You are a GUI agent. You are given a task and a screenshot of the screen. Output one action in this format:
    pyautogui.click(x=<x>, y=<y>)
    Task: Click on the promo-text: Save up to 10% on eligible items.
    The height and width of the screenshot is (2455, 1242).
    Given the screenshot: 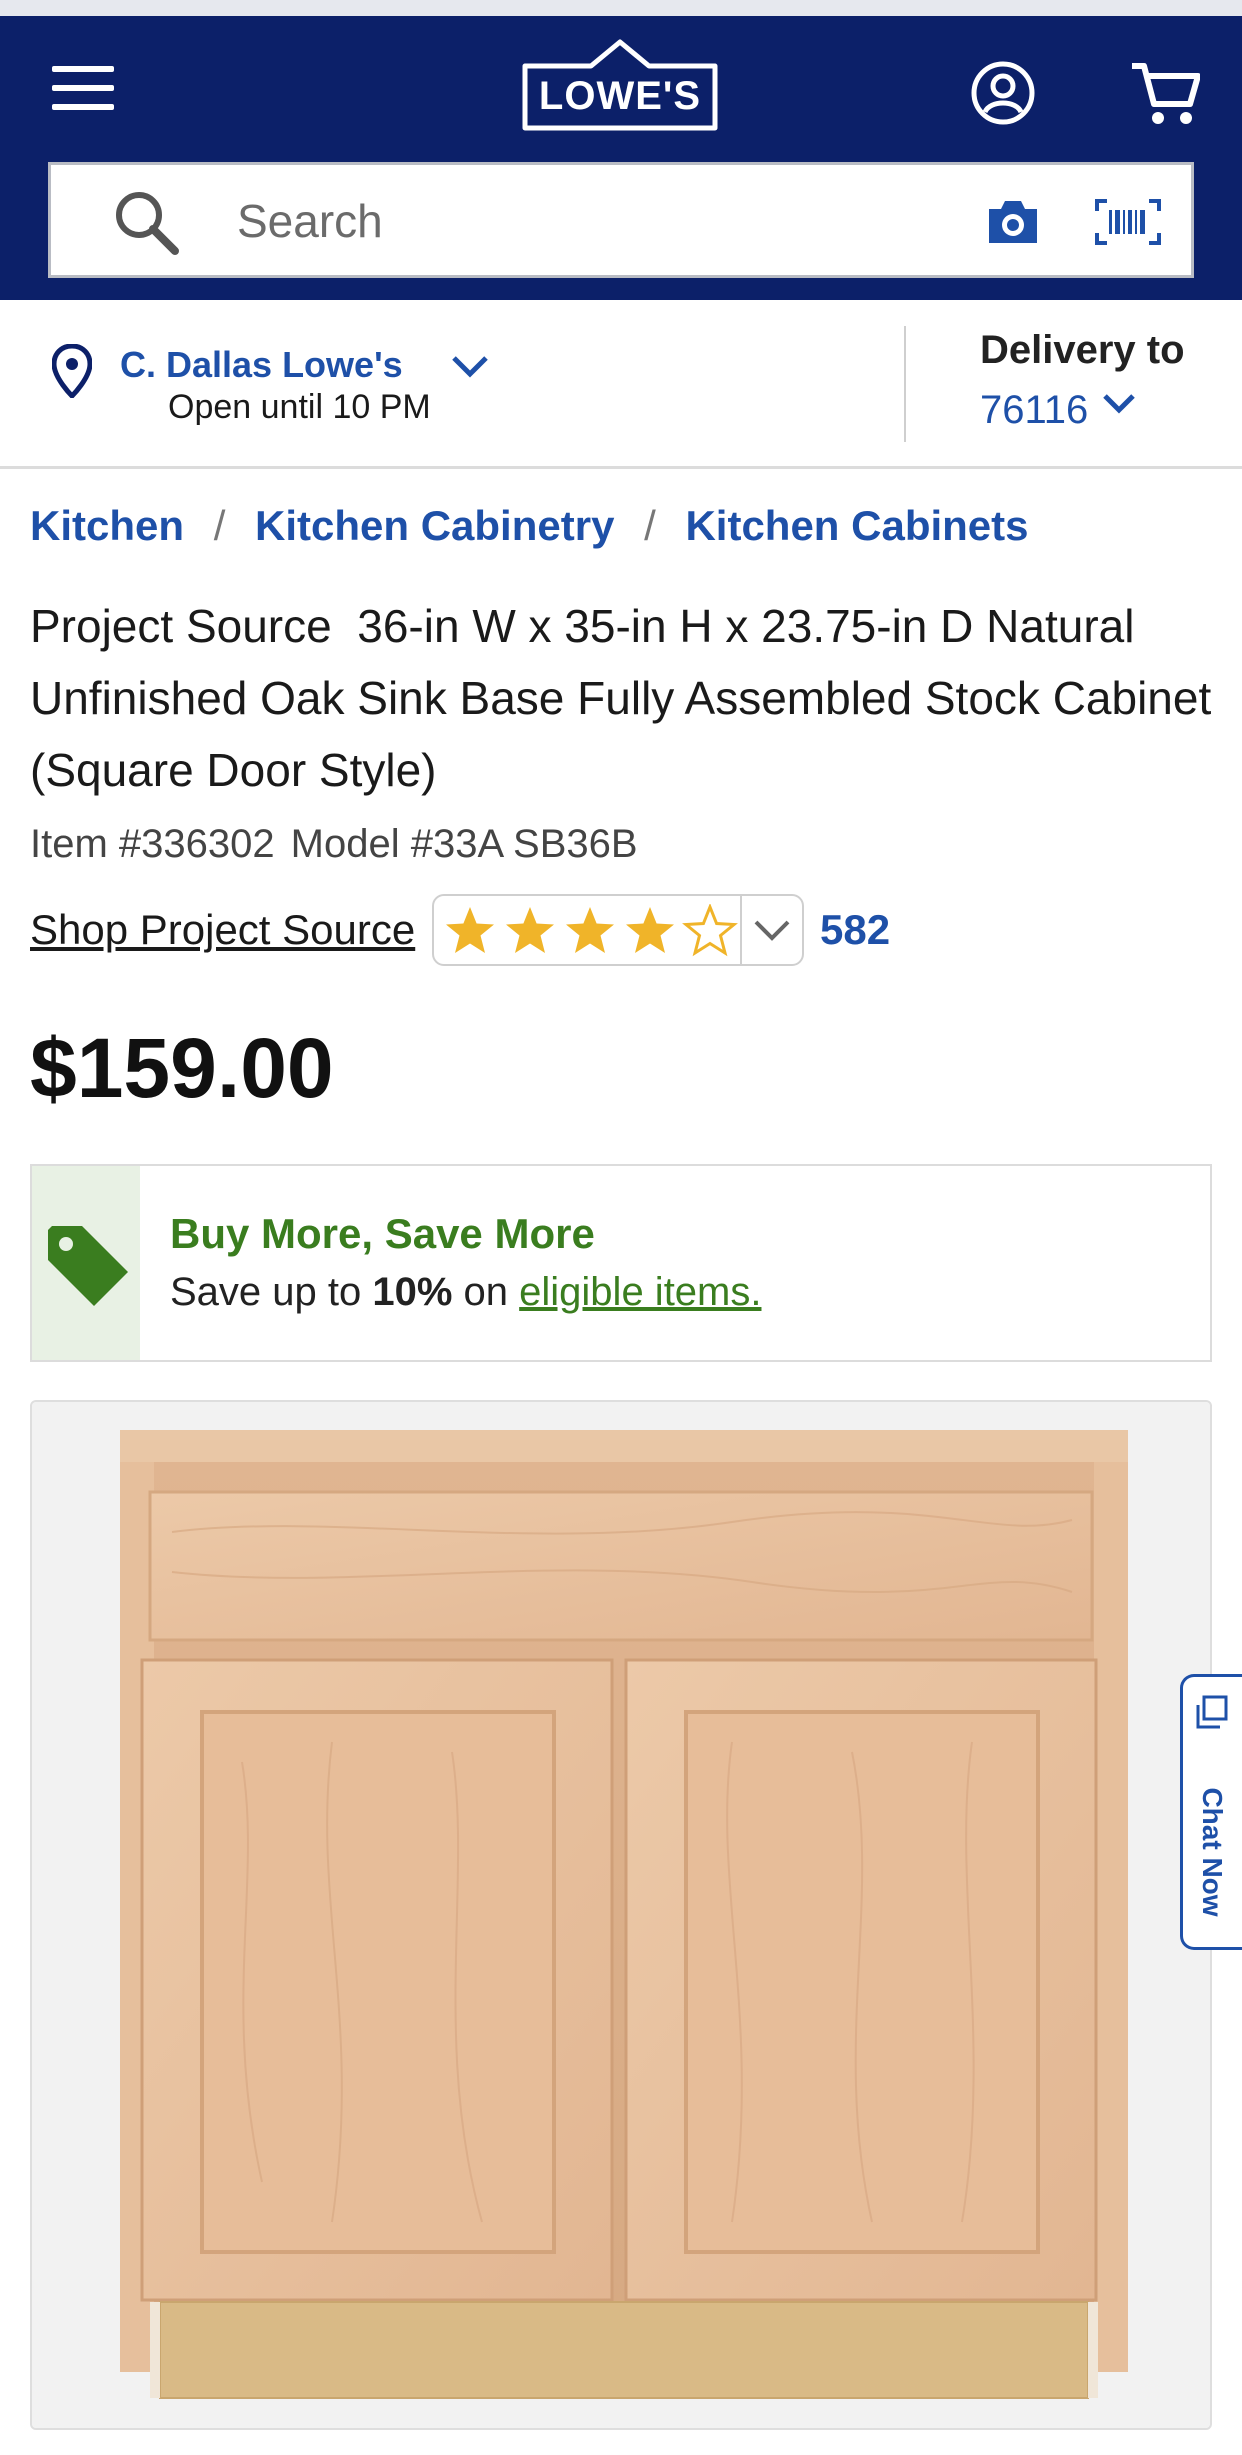 What is the action you would take?
    pyautogui.click(x=465, y=1292)
    